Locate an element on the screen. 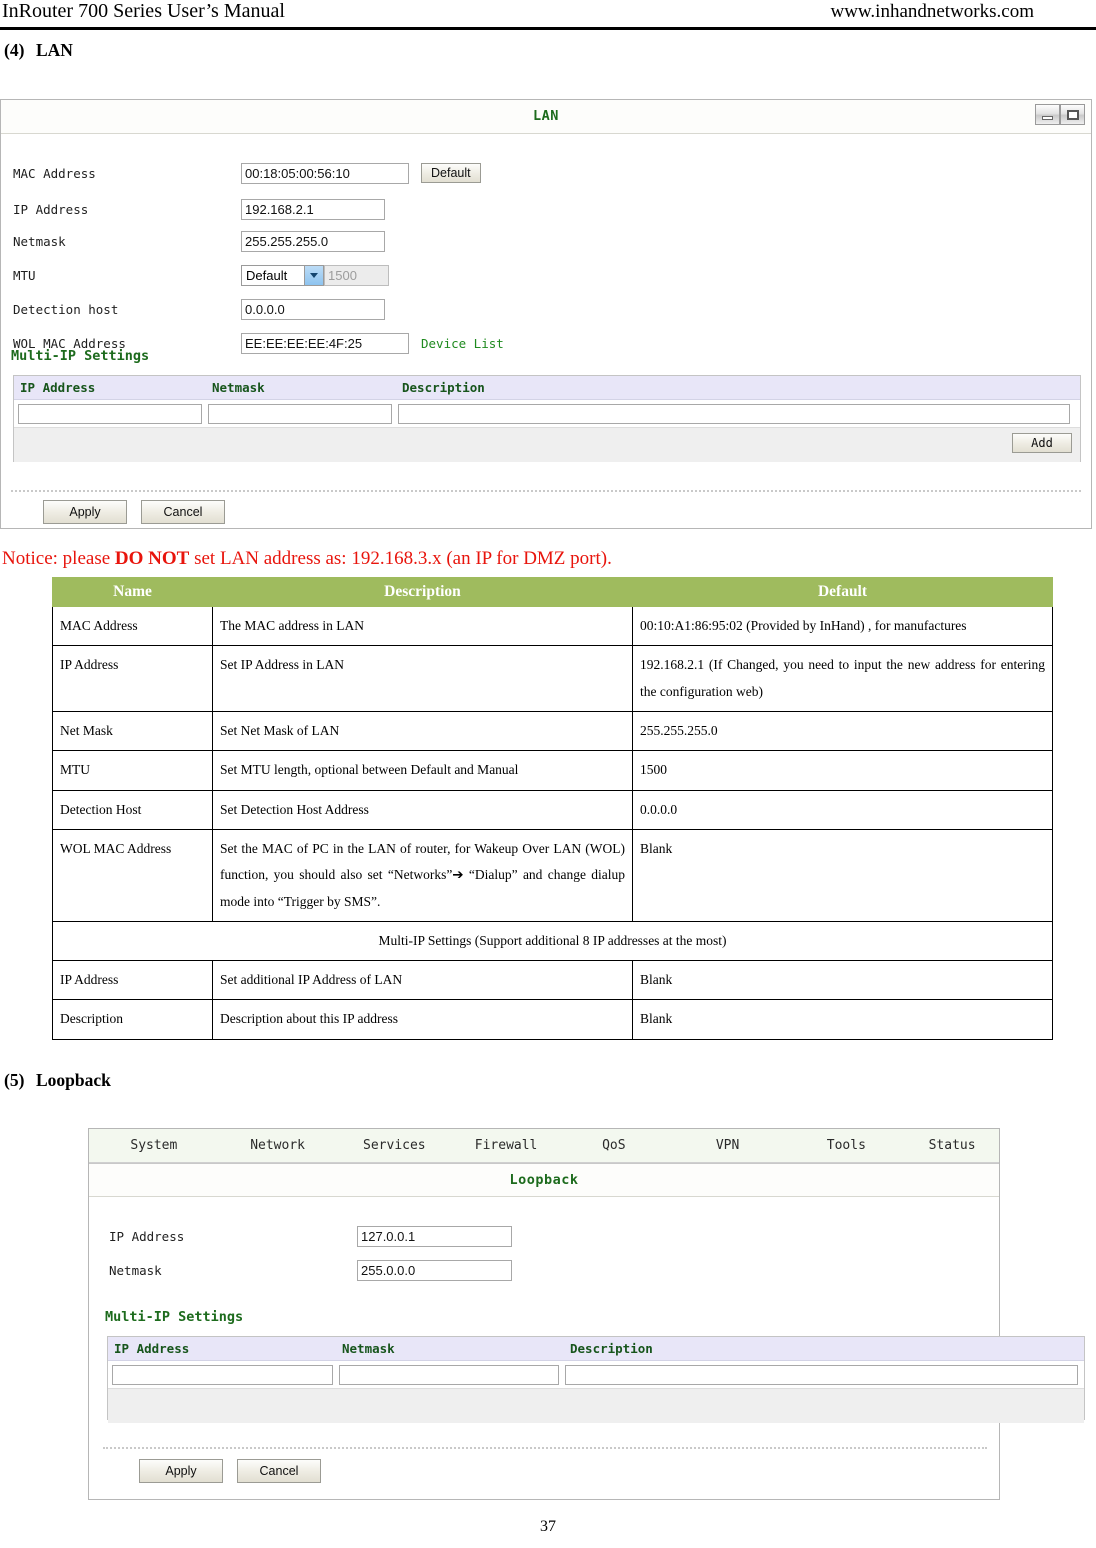 Image resolution: width=1096 pixels, height=1548 pixels. loopback-form-area: IP Address Netmask is located at coordinates (544, 1243).